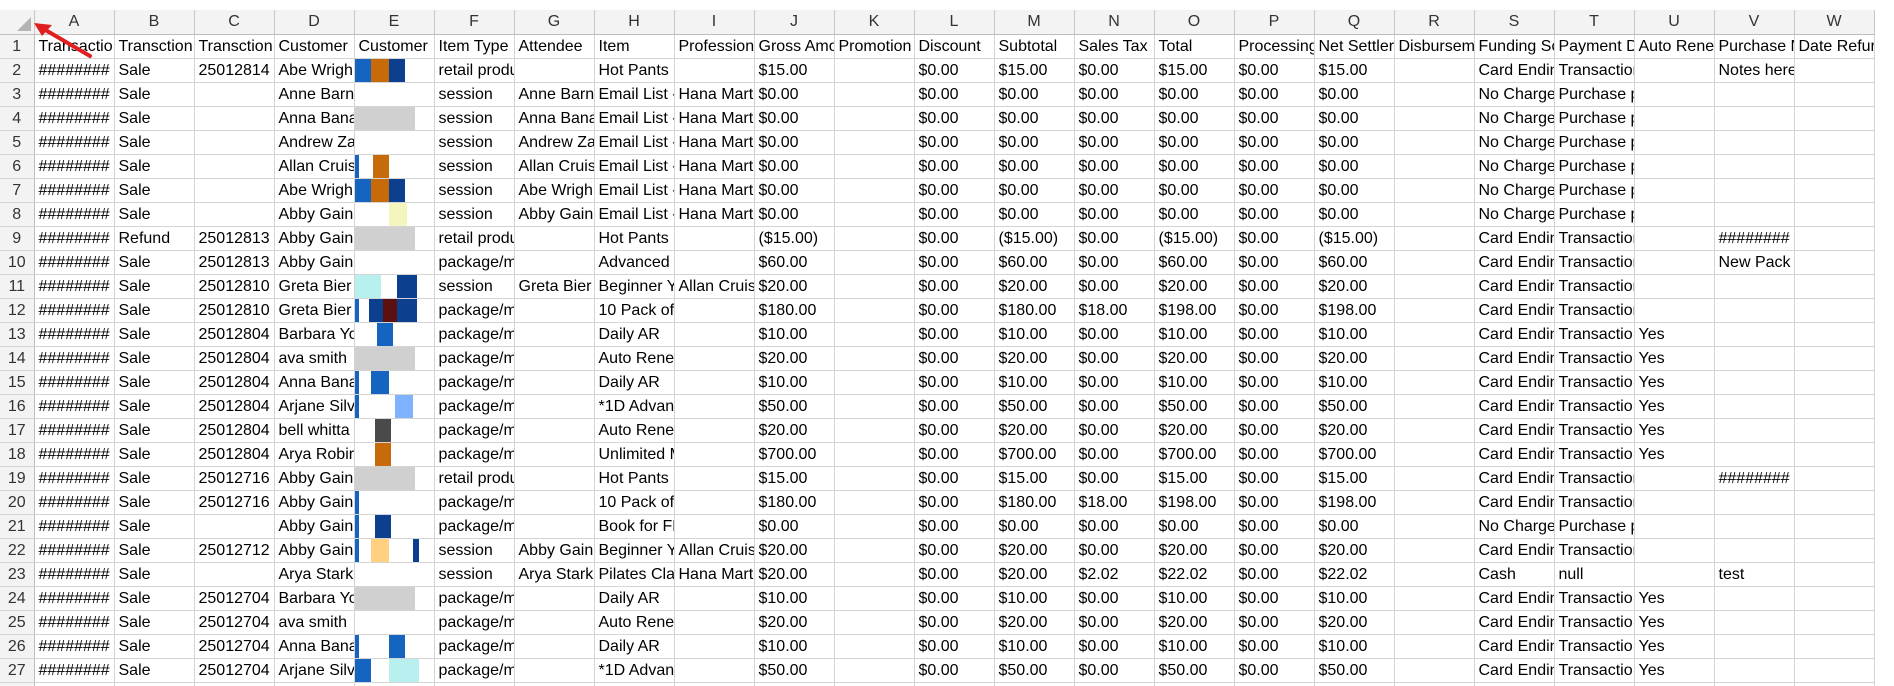 Image resolution: width=1894 pixels, height=686 pixels. What do you see at coordinates (154, 262) in the screenshot?
I see `cell-b: Sale` at bounding box center [154, 262].